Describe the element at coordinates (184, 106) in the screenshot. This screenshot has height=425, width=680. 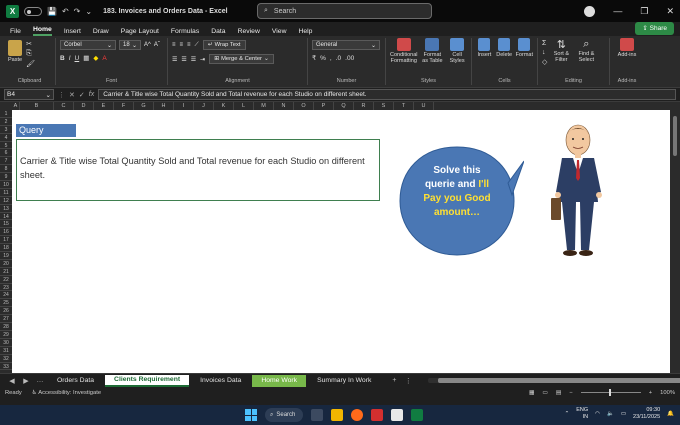
I see `column-header: I` at that location.